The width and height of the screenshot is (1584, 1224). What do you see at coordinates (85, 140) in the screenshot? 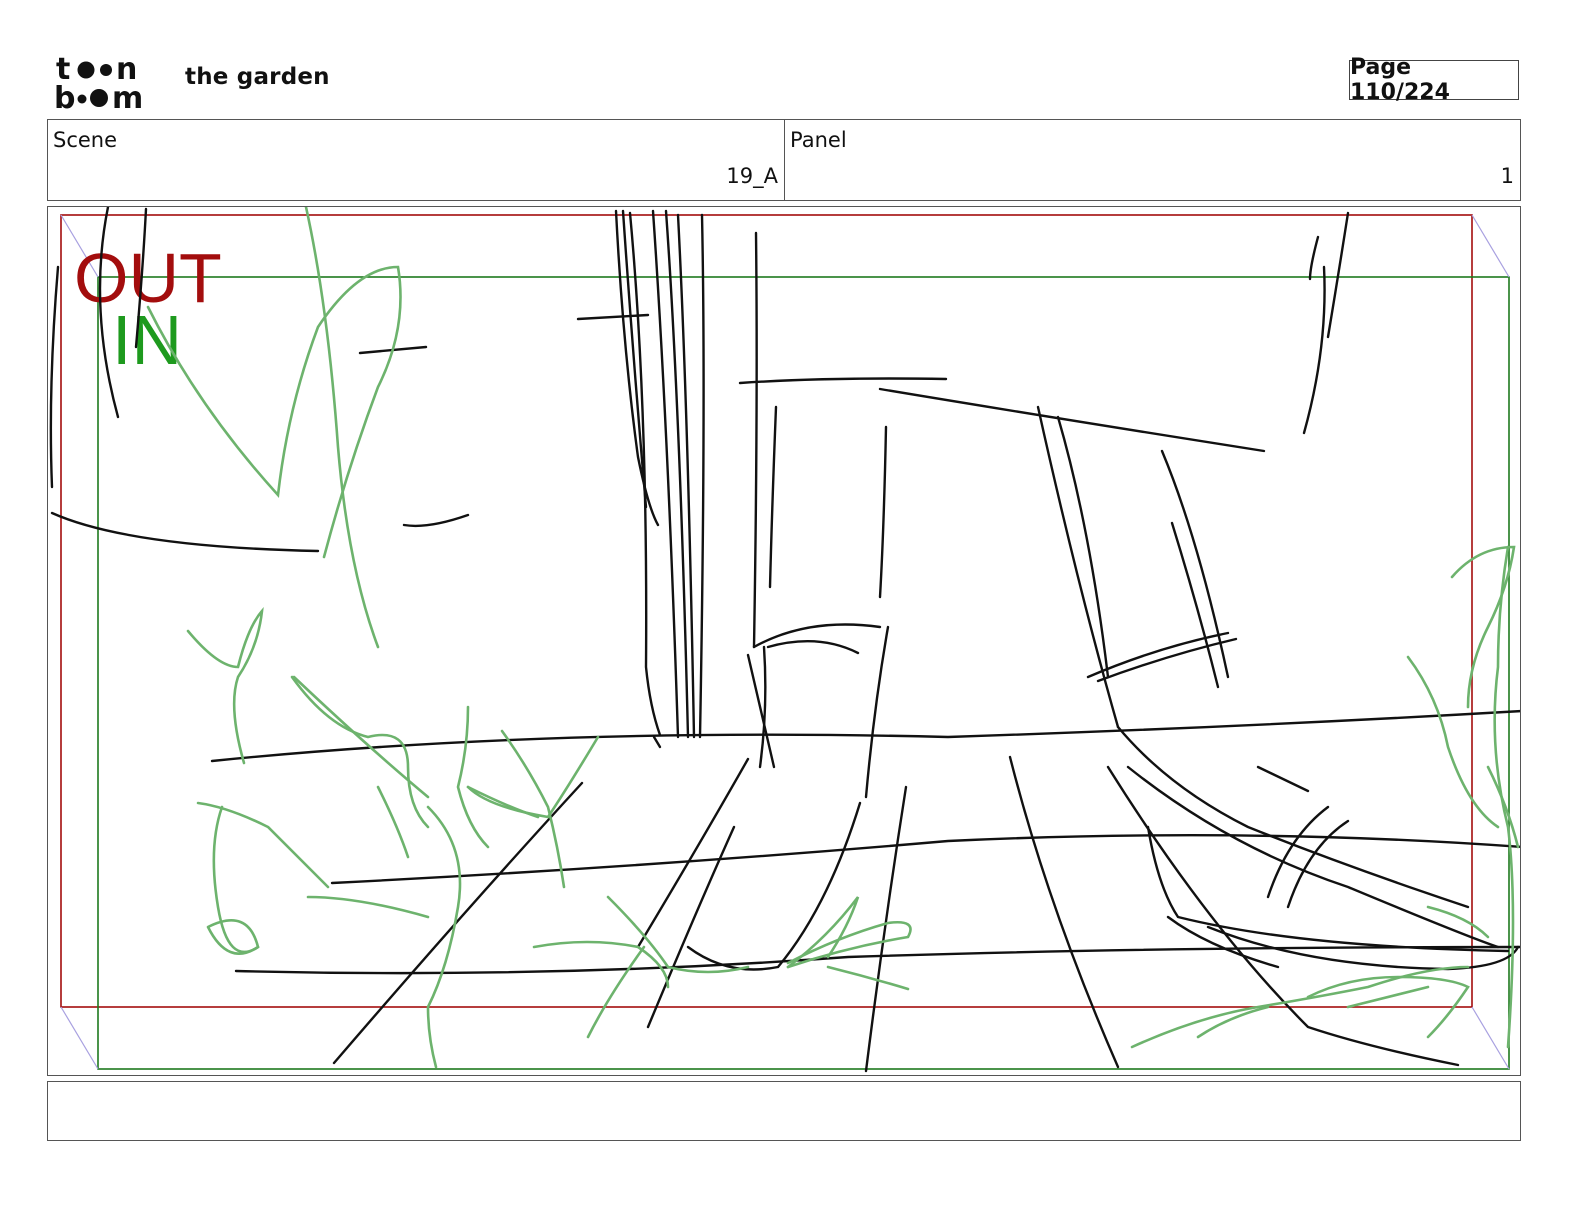
I see `scene-label: Scene` at bounding box center [85, 140].